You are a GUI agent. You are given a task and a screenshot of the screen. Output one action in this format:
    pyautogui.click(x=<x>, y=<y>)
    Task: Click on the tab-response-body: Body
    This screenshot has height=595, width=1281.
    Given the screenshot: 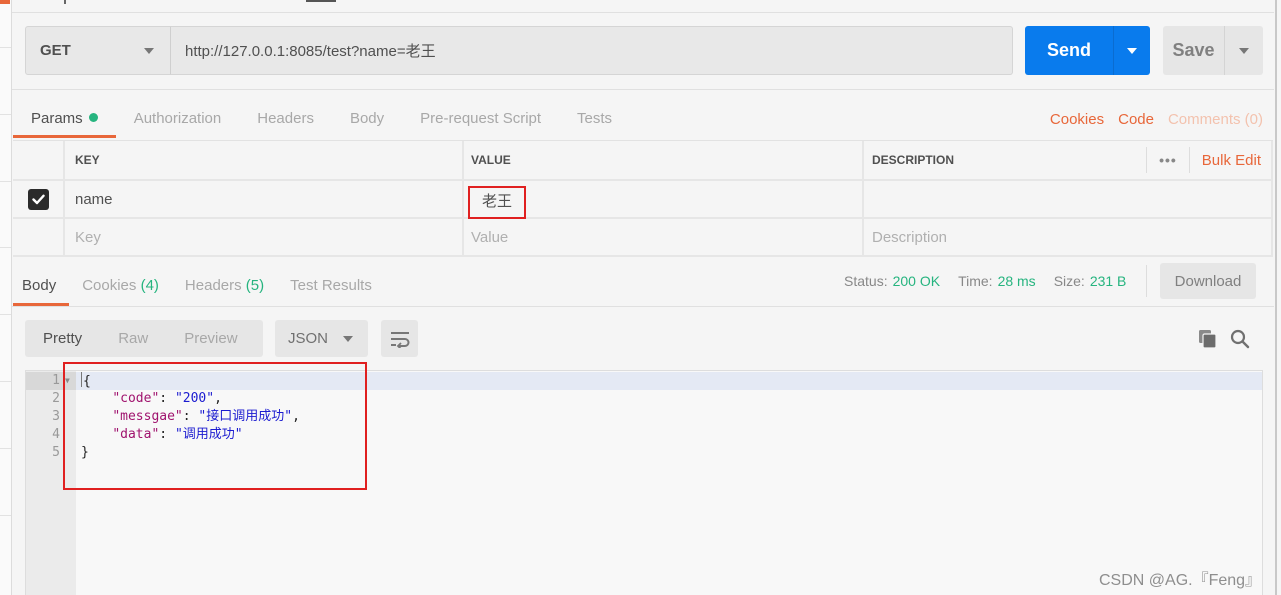 What is the action you would take?
    pyautogui.click(x=41, y=286)
    